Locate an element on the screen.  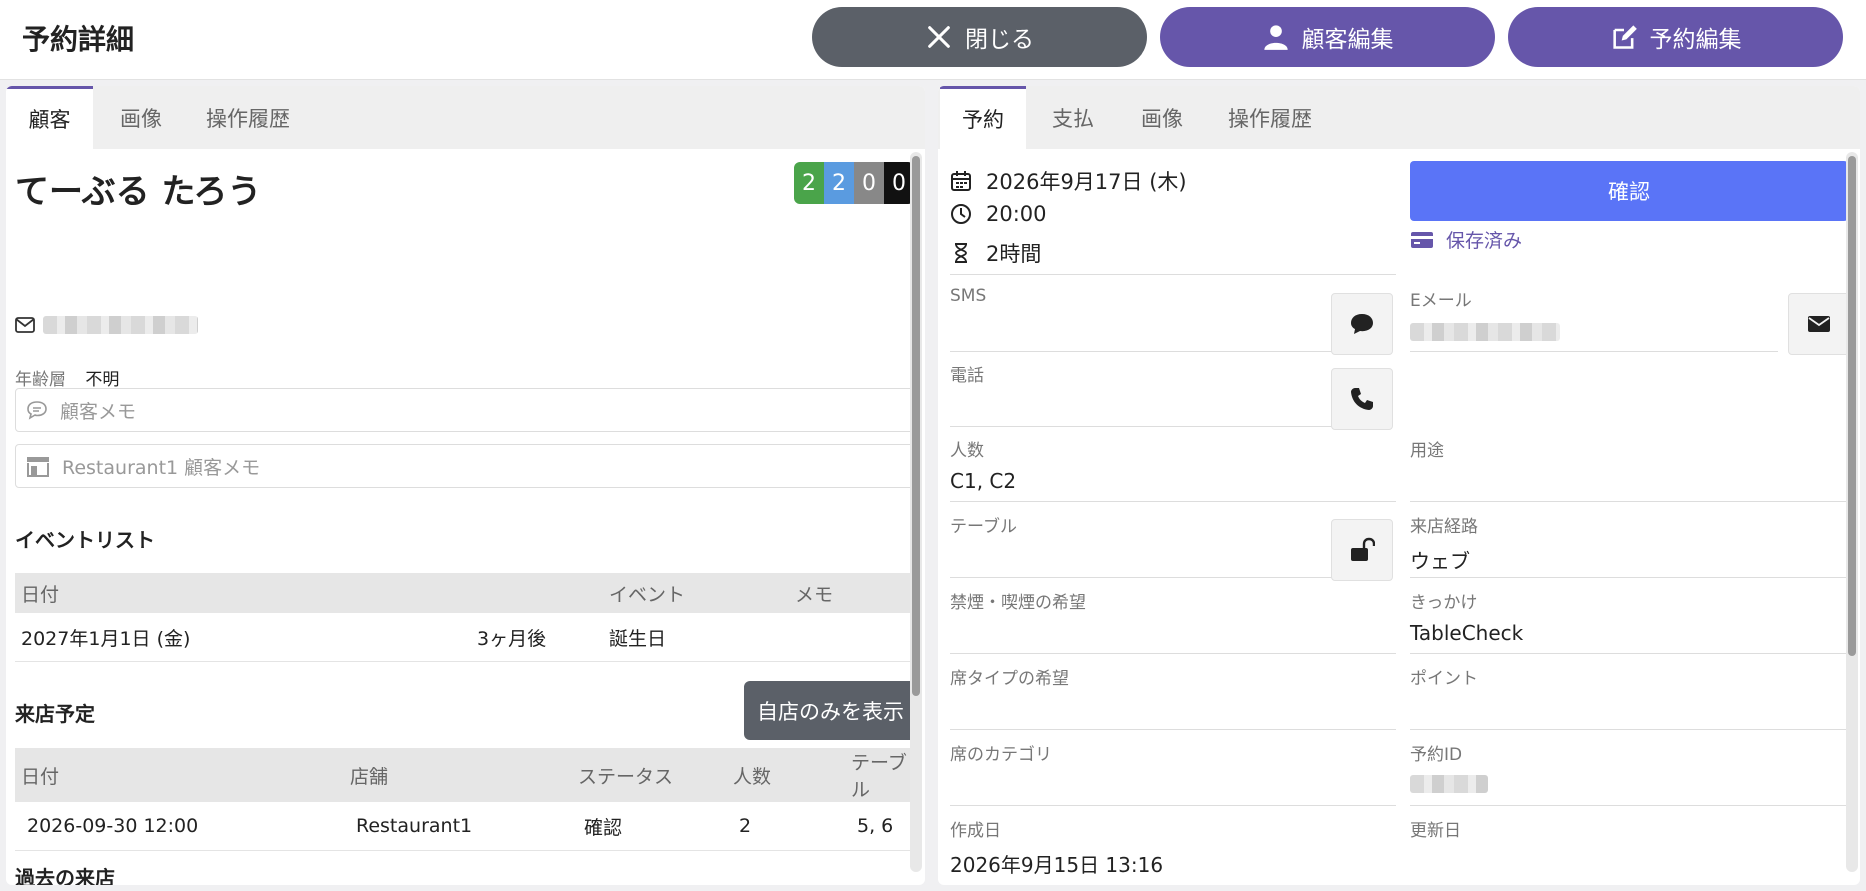
edit-booking-button: 予約編集 is located at coordinates (1675, 37).